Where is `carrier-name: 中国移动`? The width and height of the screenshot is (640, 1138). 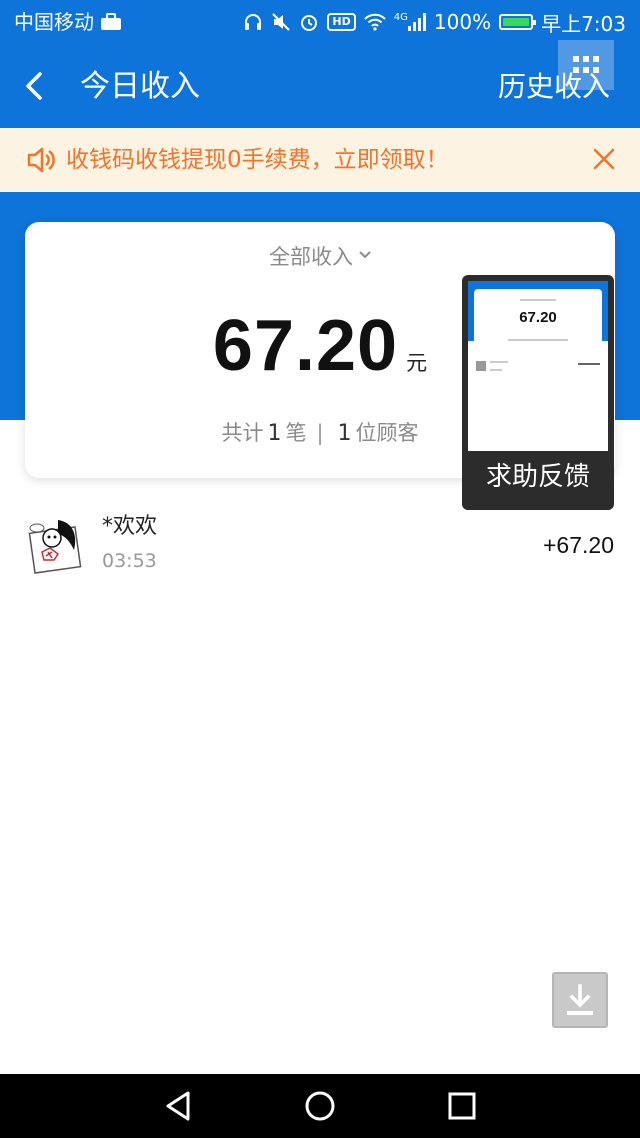
carrier-name: 中国移动 is located at coordinates (54, 22).